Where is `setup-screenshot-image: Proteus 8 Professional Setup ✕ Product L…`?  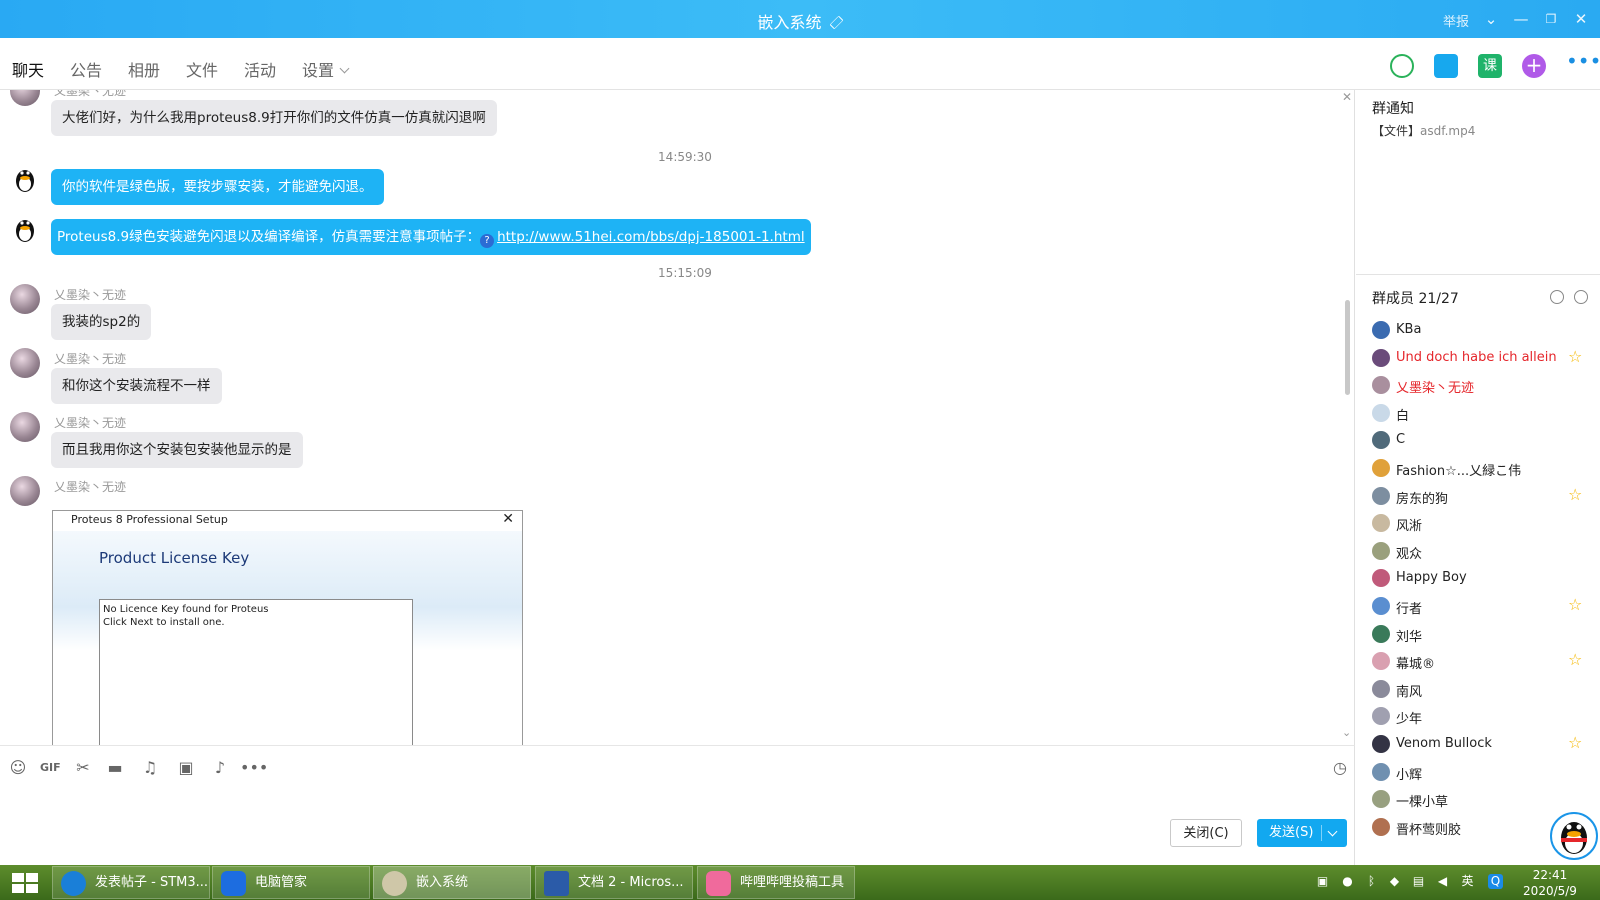
setup-screenshot-image: Proteus 8 Professional Setup ✕ Product L… is located at coordinates (287, 627).